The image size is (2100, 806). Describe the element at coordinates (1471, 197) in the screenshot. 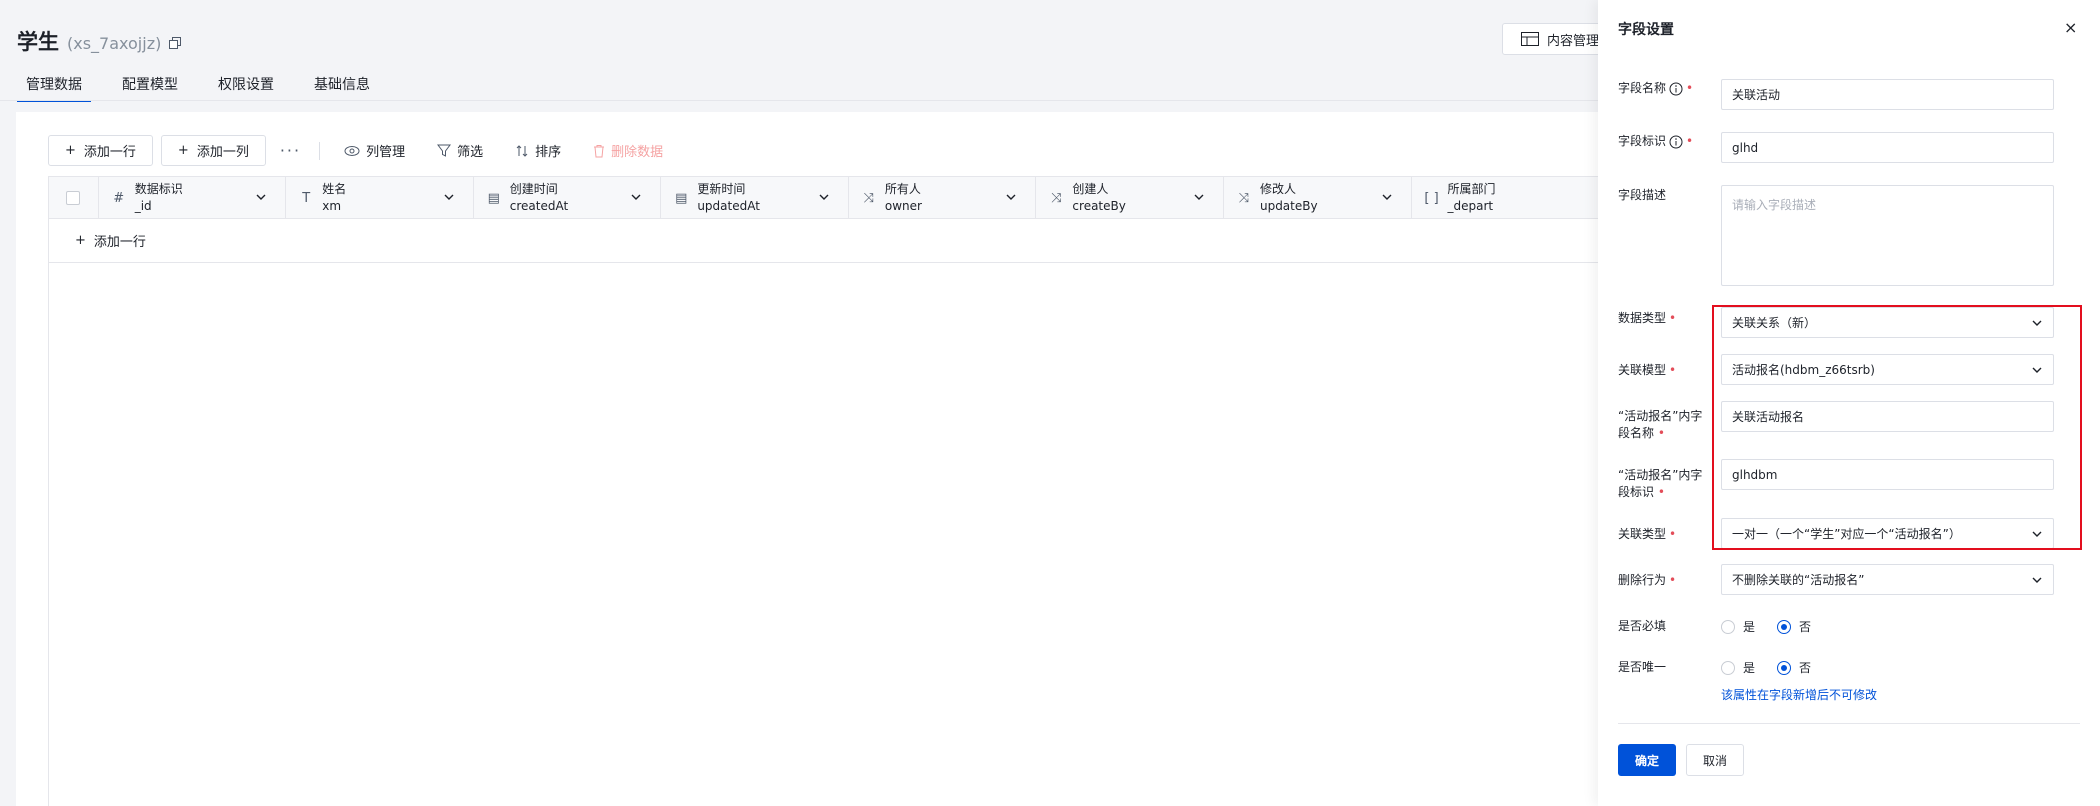

I see `column-label: 所属部门 _depart` at that location.